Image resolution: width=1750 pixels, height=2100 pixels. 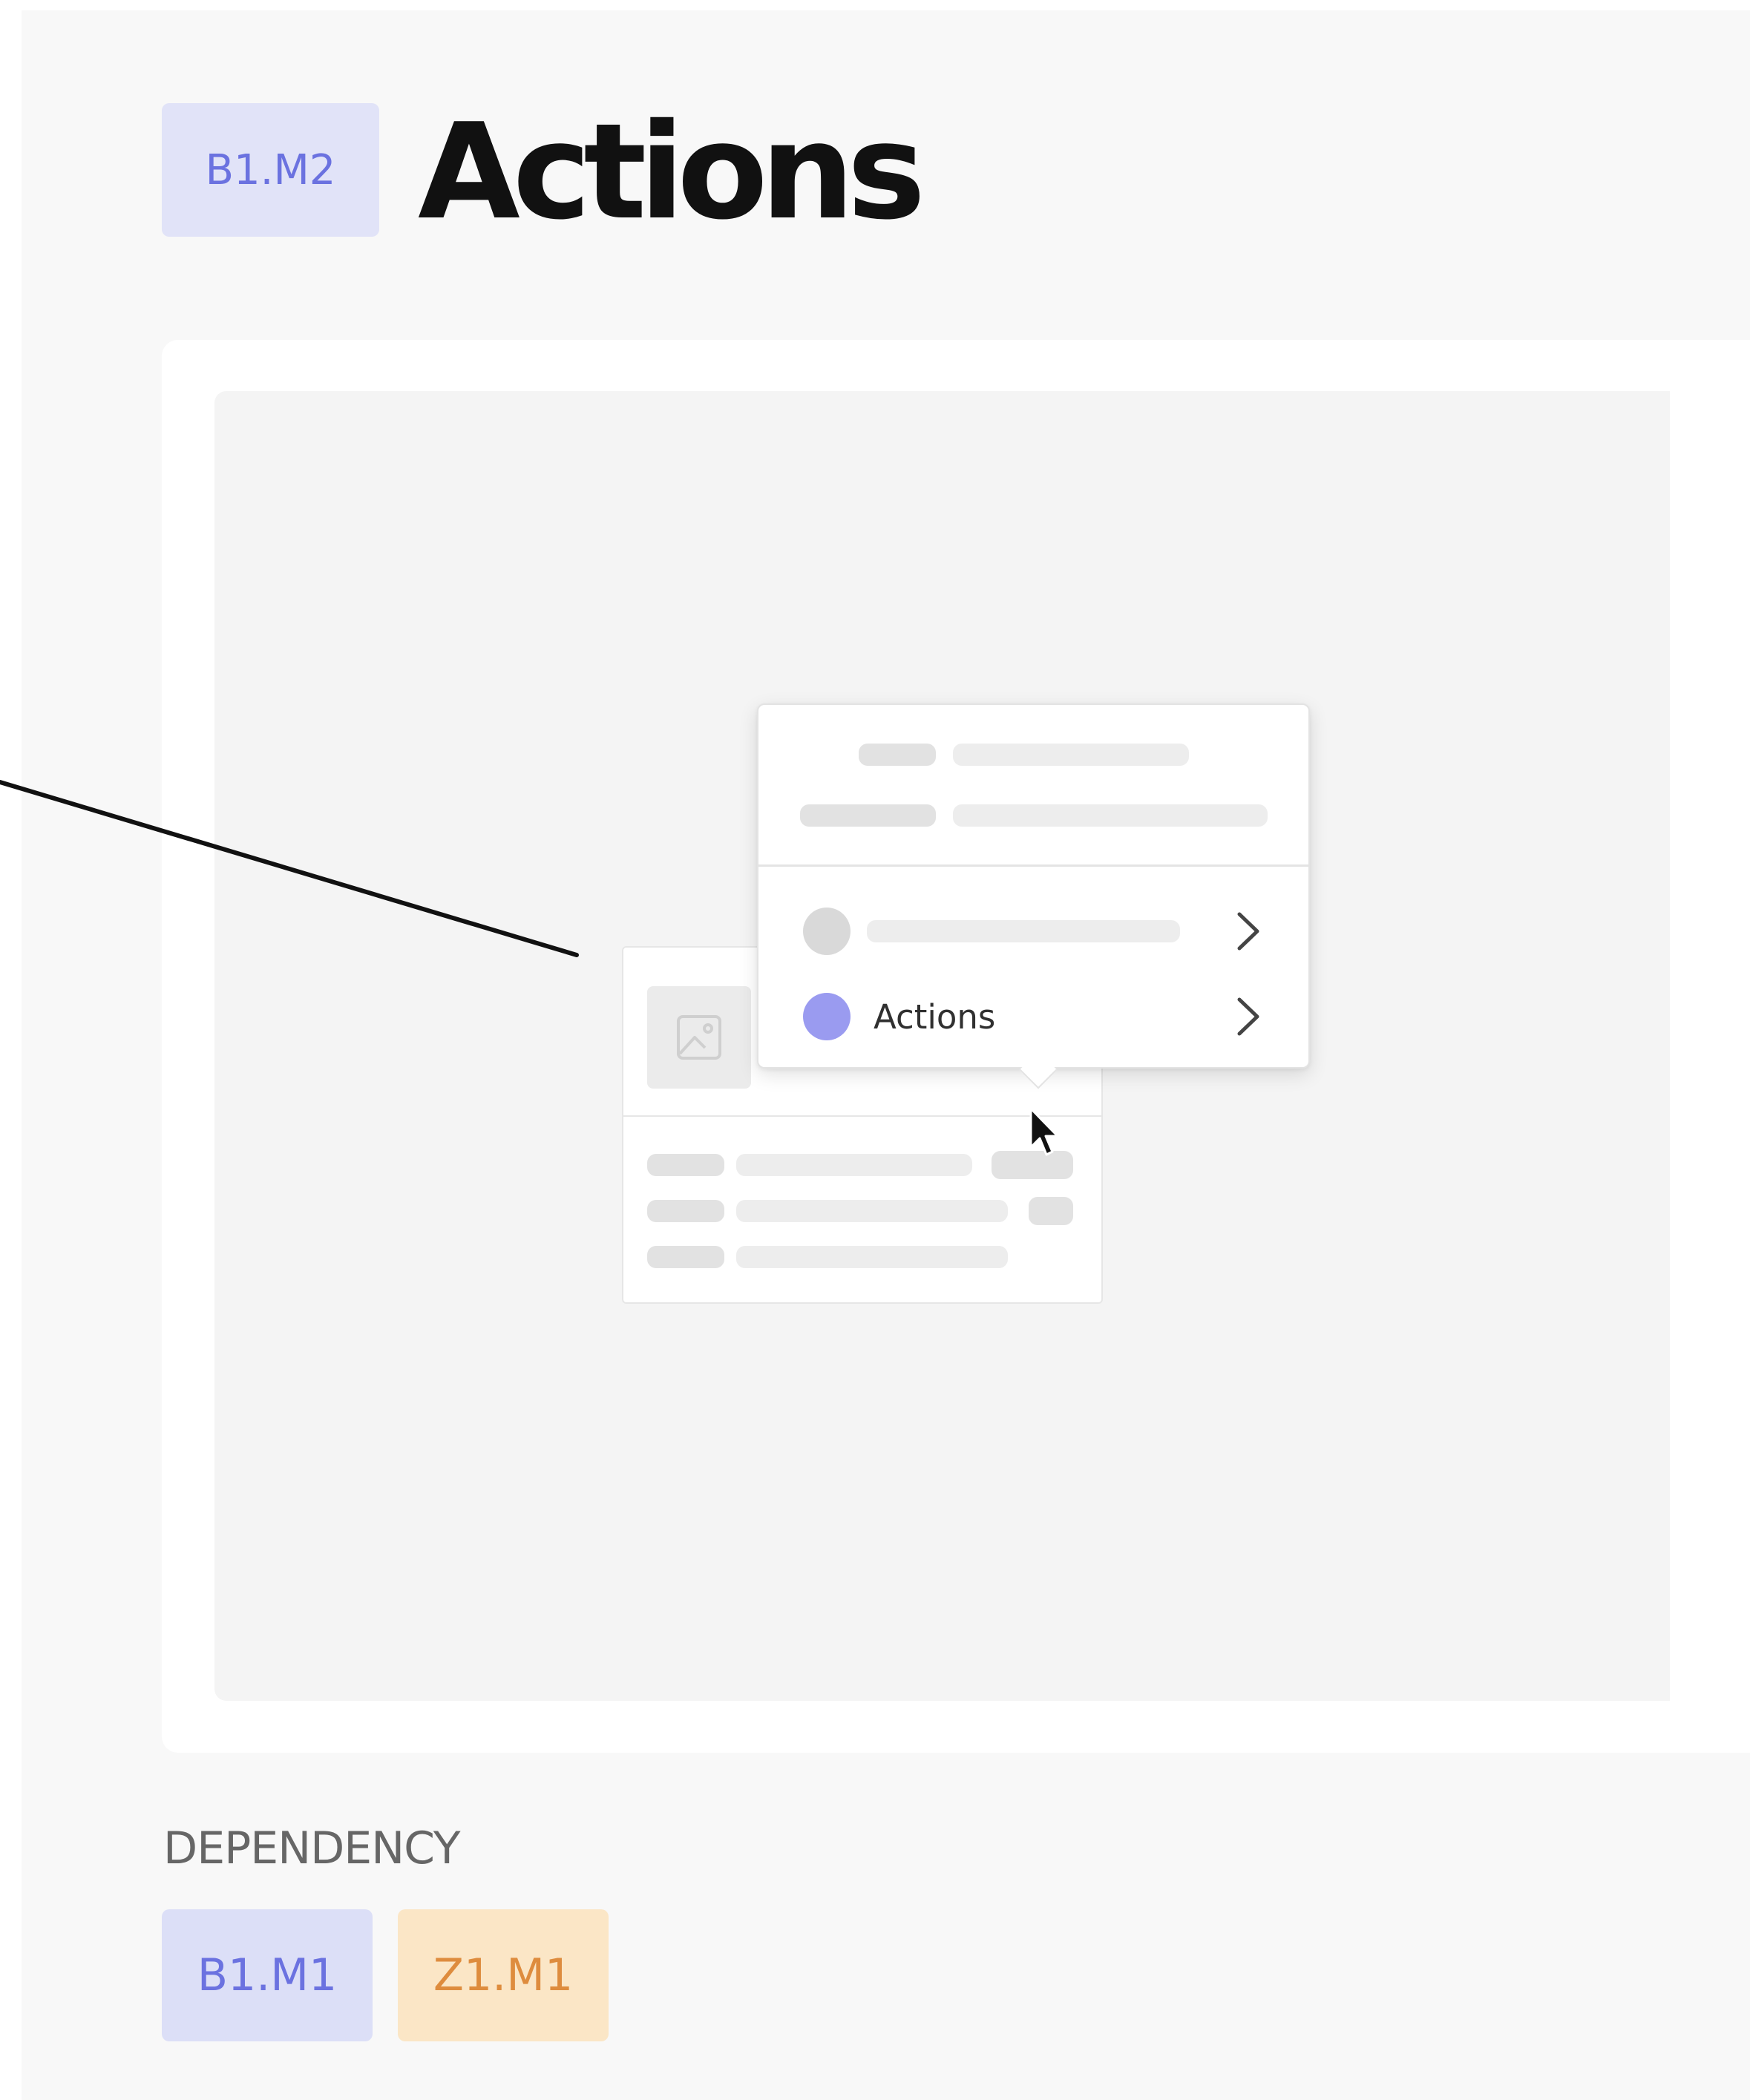 What do you see at coordinates (270, 170) in the screenshot?
I see `module-code-badge: B1.M2` at bounding box center [270, 170].